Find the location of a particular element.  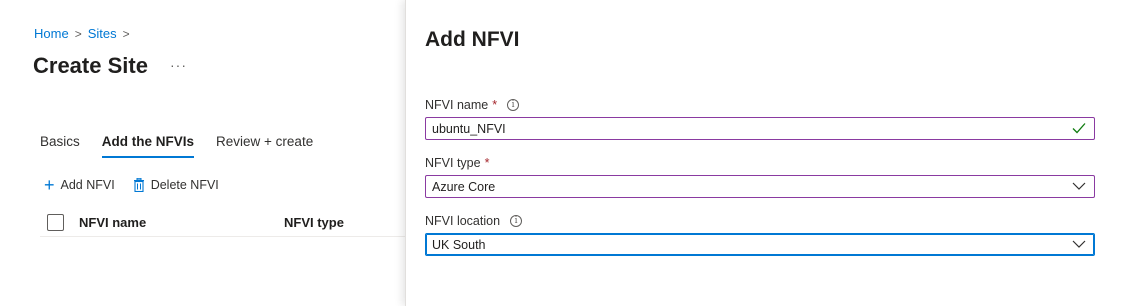

add-nfvi-button: + Add NFVI is located at coordinates (79, 185).